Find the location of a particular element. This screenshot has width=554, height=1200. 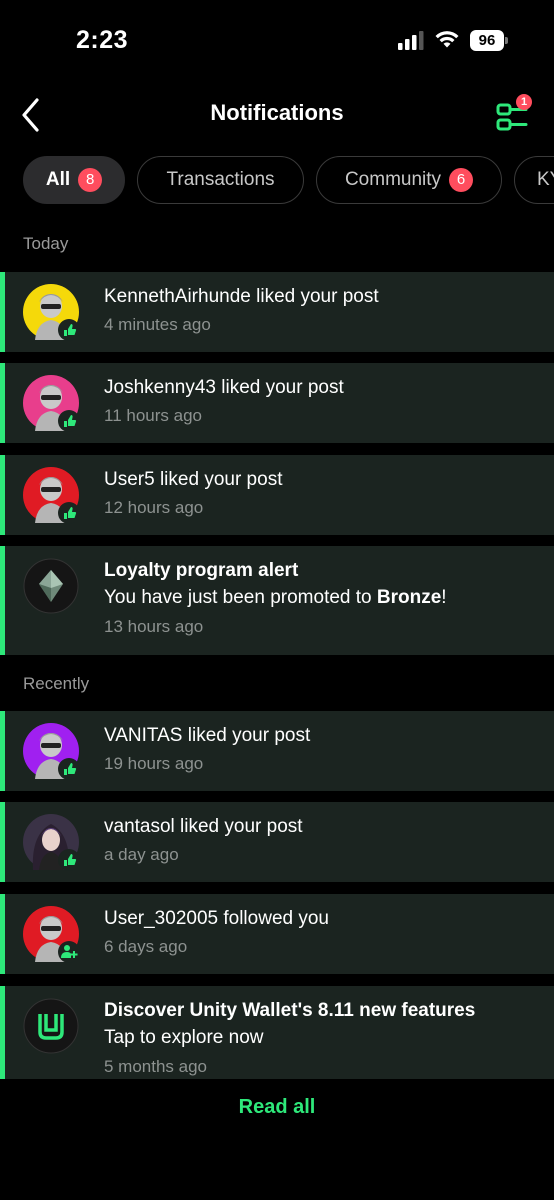

tab-transactions: Transactions is located at coordinates (220, 180).